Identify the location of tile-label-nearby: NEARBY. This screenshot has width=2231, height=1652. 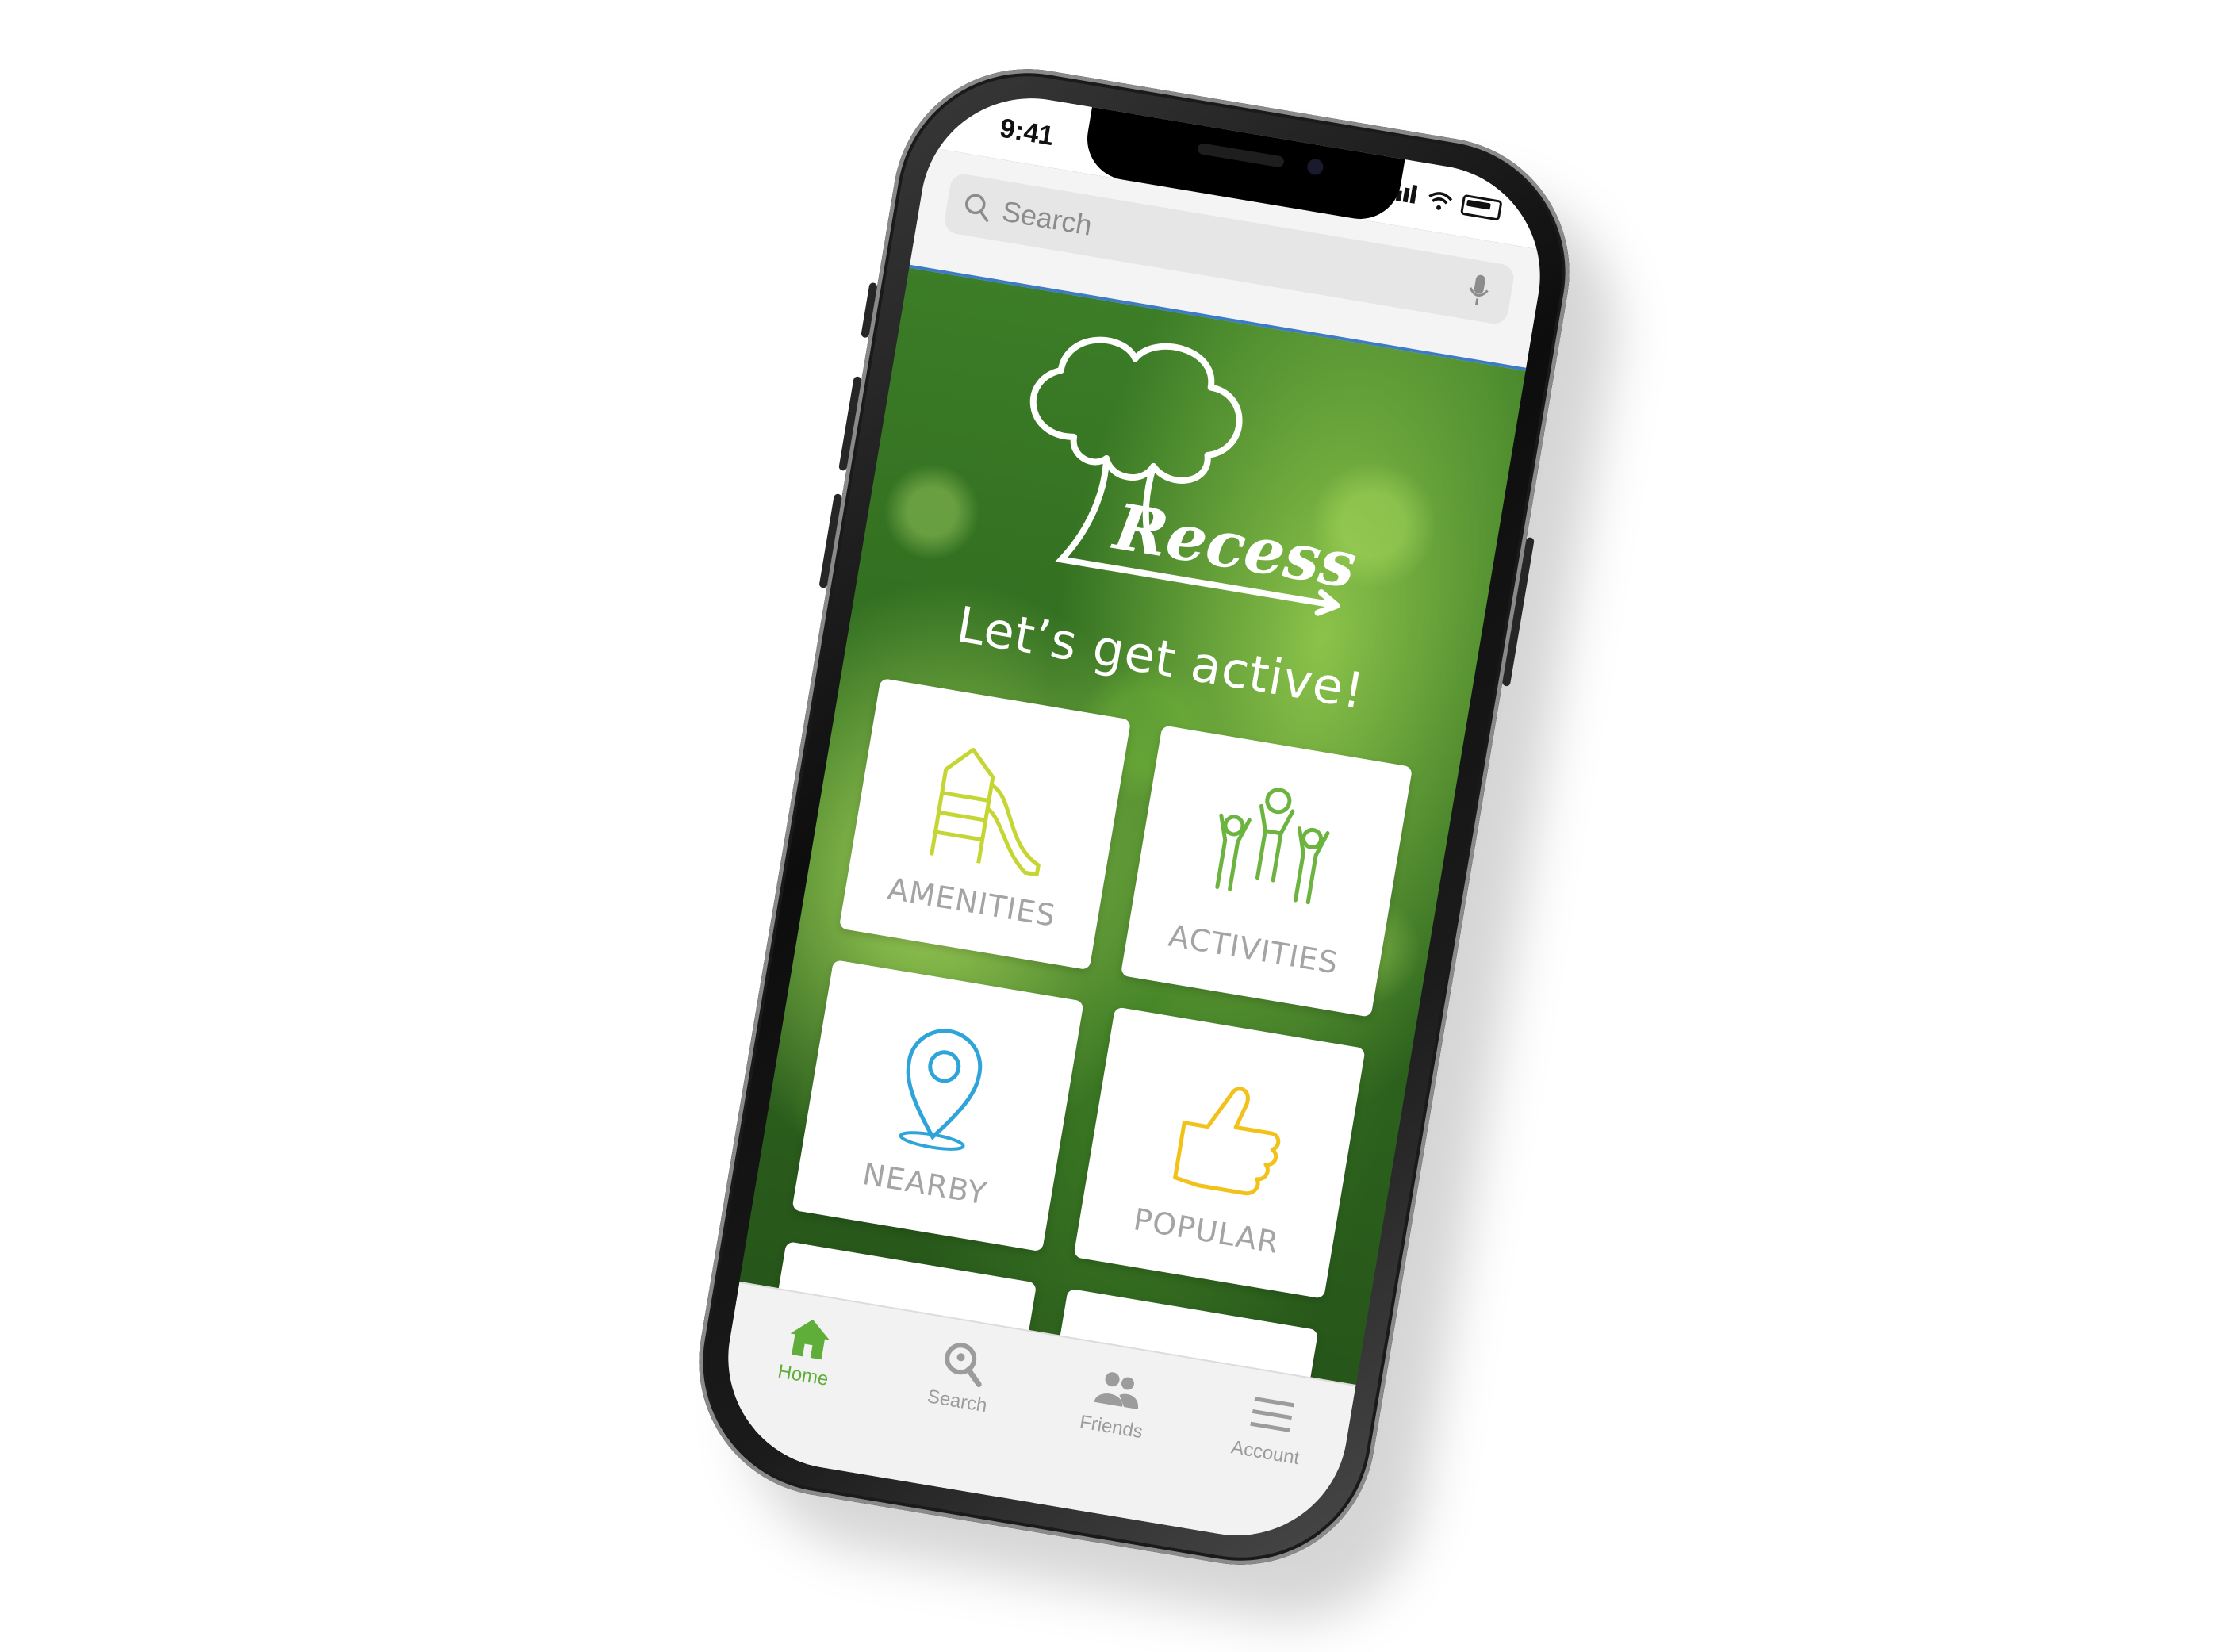
(925, 1184).